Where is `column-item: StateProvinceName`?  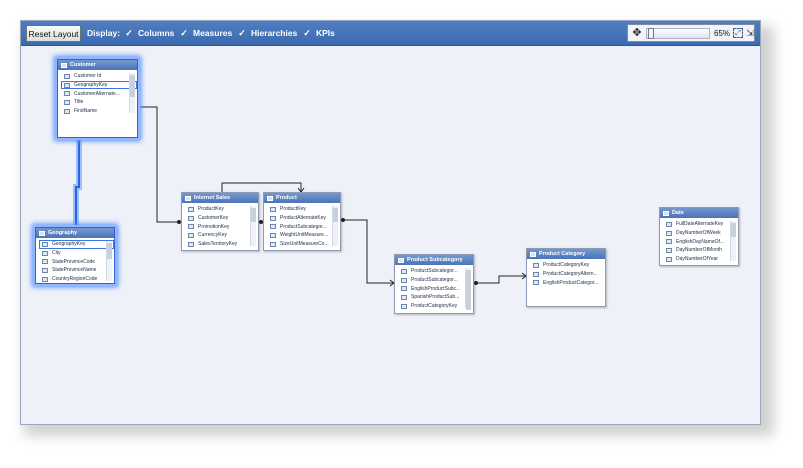
column-item: StateProvinceName is located at coordinates (75, 270).